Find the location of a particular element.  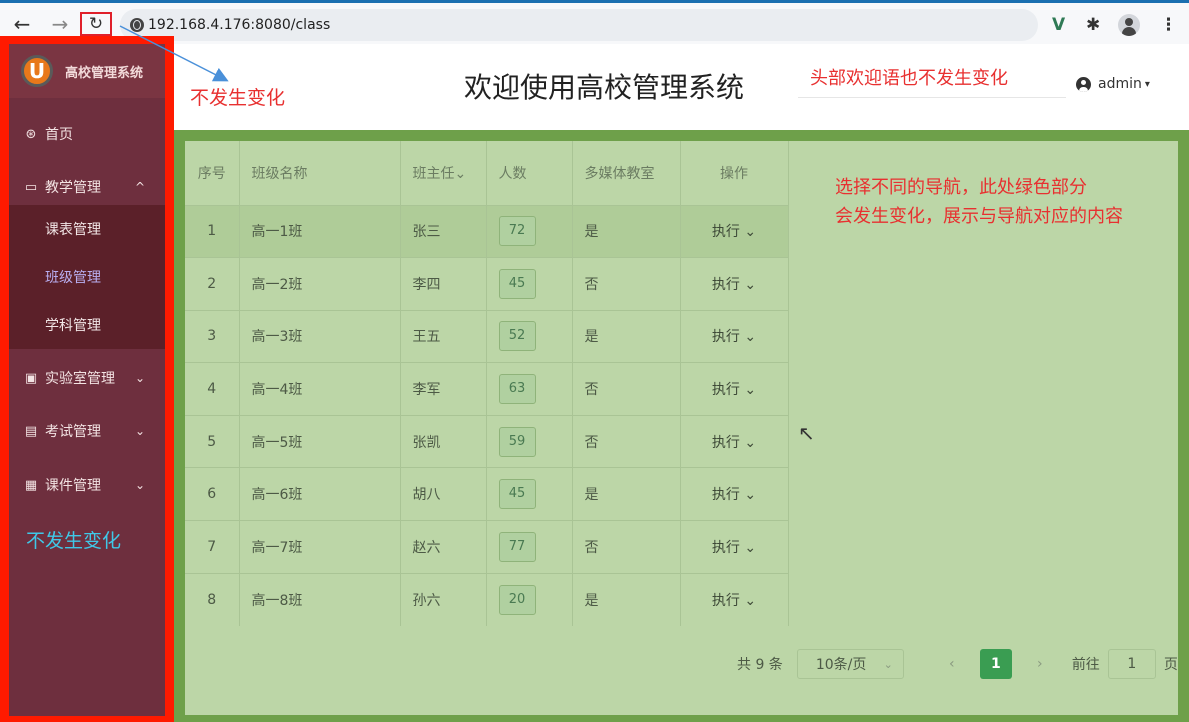

cell-teacher: 张凯 is located at coordinates (443, 441).